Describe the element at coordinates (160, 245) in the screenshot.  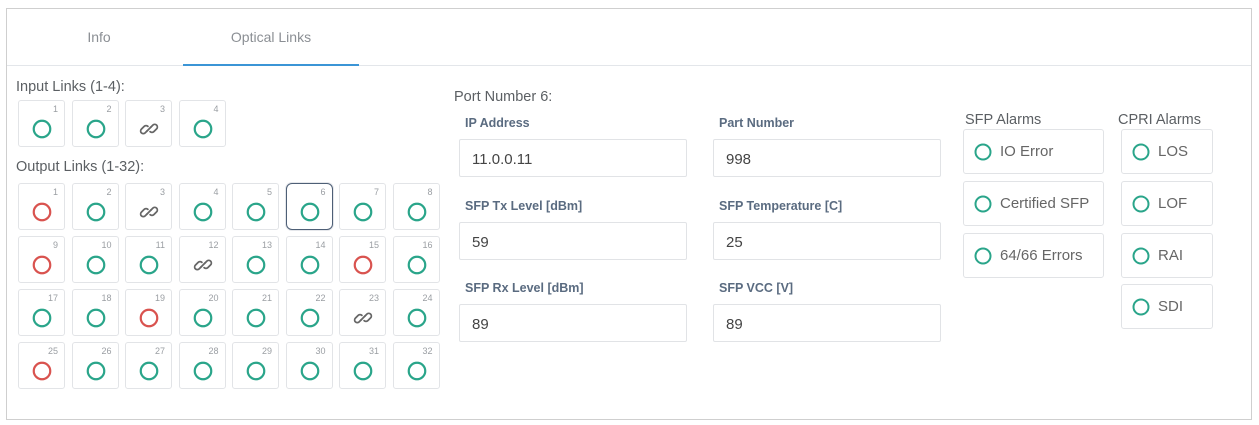
I see `link-number: 11` at that location.